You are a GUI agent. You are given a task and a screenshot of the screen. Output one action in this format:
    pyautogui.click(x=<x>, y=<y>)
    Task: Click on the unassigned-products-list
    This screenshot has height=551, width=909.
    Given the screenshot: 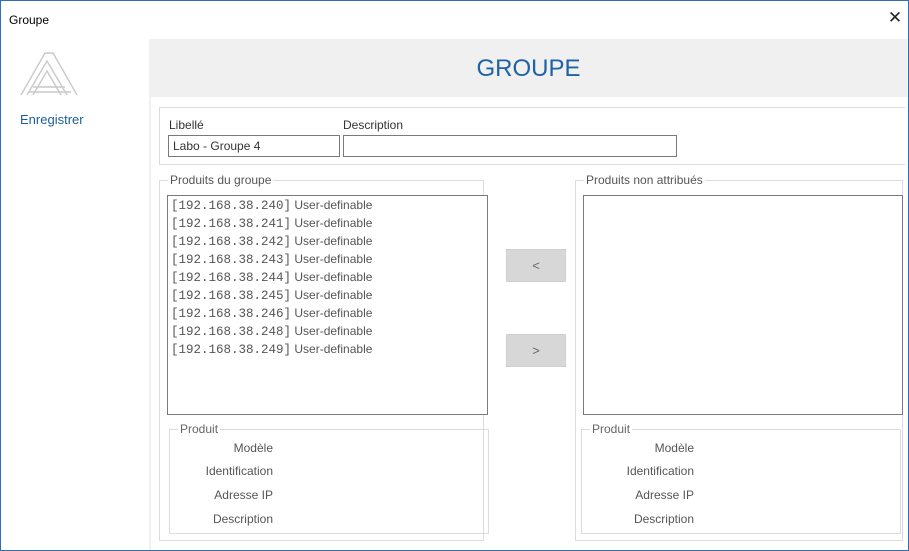 What is the action you would take?
    pyautogui.click(x=743, y=305)
    